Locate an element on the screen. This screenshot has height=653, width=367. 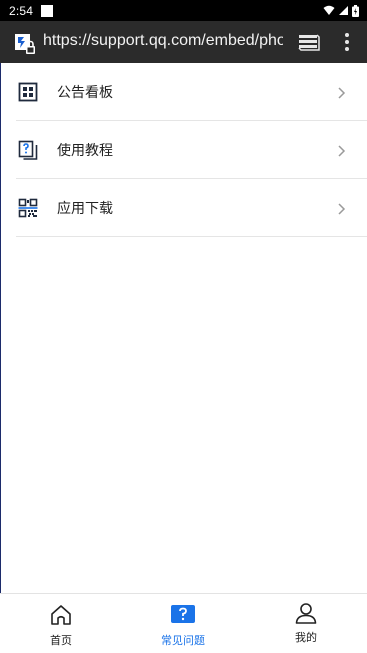
tab-profile: 我的 is located at coordinates (306, 623).